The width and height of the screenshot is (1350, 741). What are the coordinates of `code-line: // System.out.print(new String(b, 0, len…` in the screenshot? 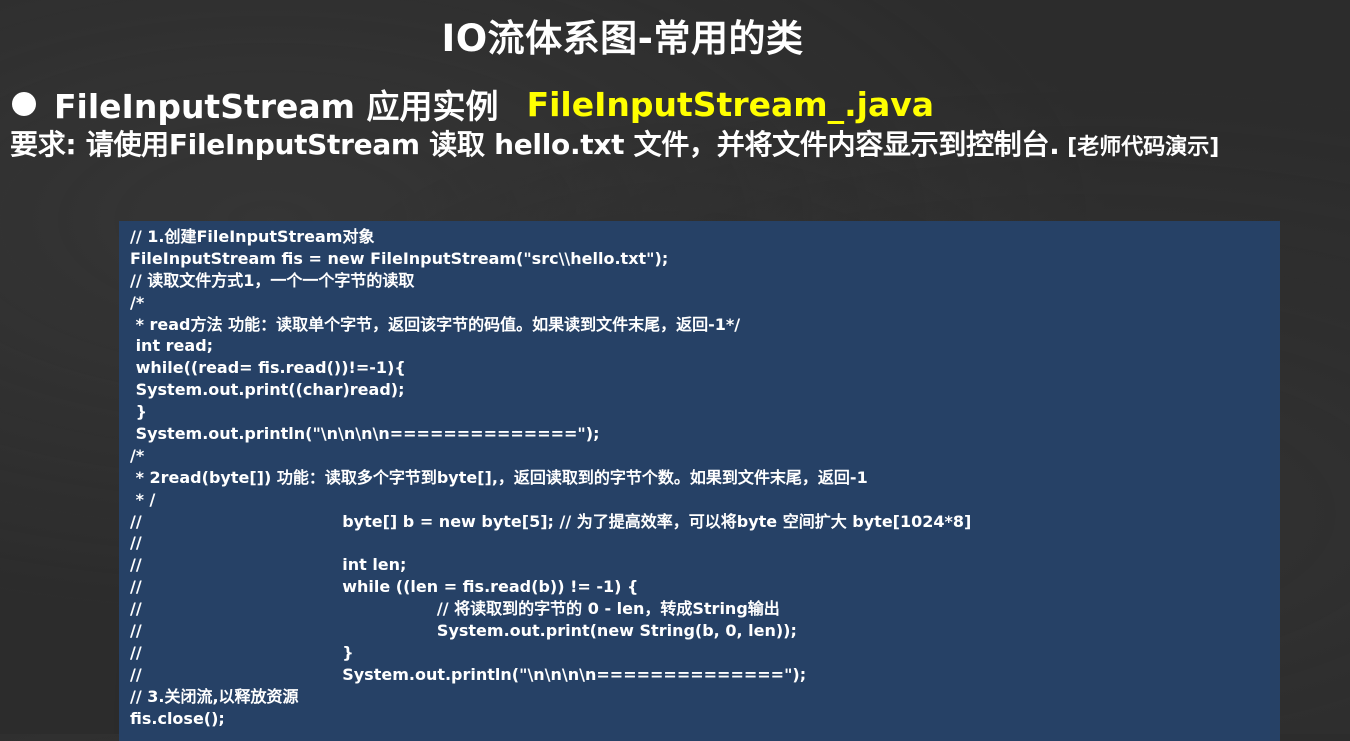 It's located at (463, 631).